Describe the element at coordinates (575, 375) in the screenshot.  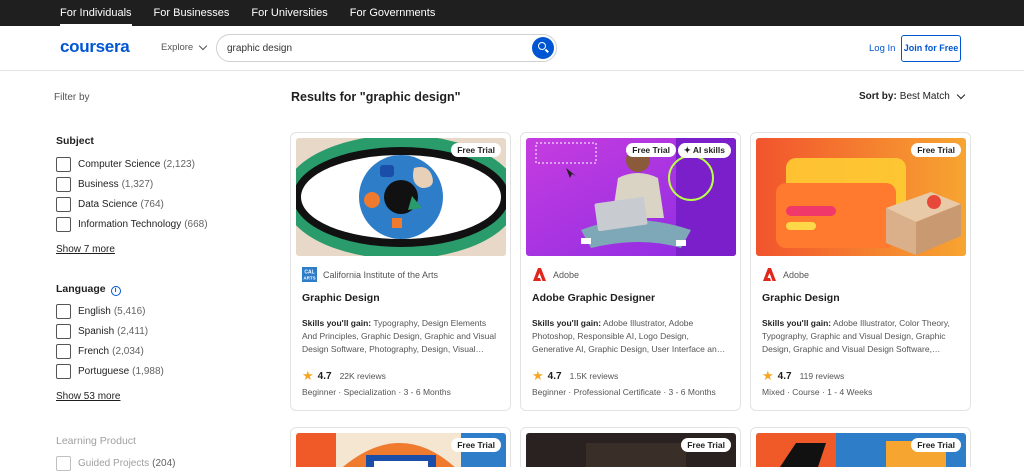
I see `course-rating: ★ 4.7 1.5K reviews` at that location.